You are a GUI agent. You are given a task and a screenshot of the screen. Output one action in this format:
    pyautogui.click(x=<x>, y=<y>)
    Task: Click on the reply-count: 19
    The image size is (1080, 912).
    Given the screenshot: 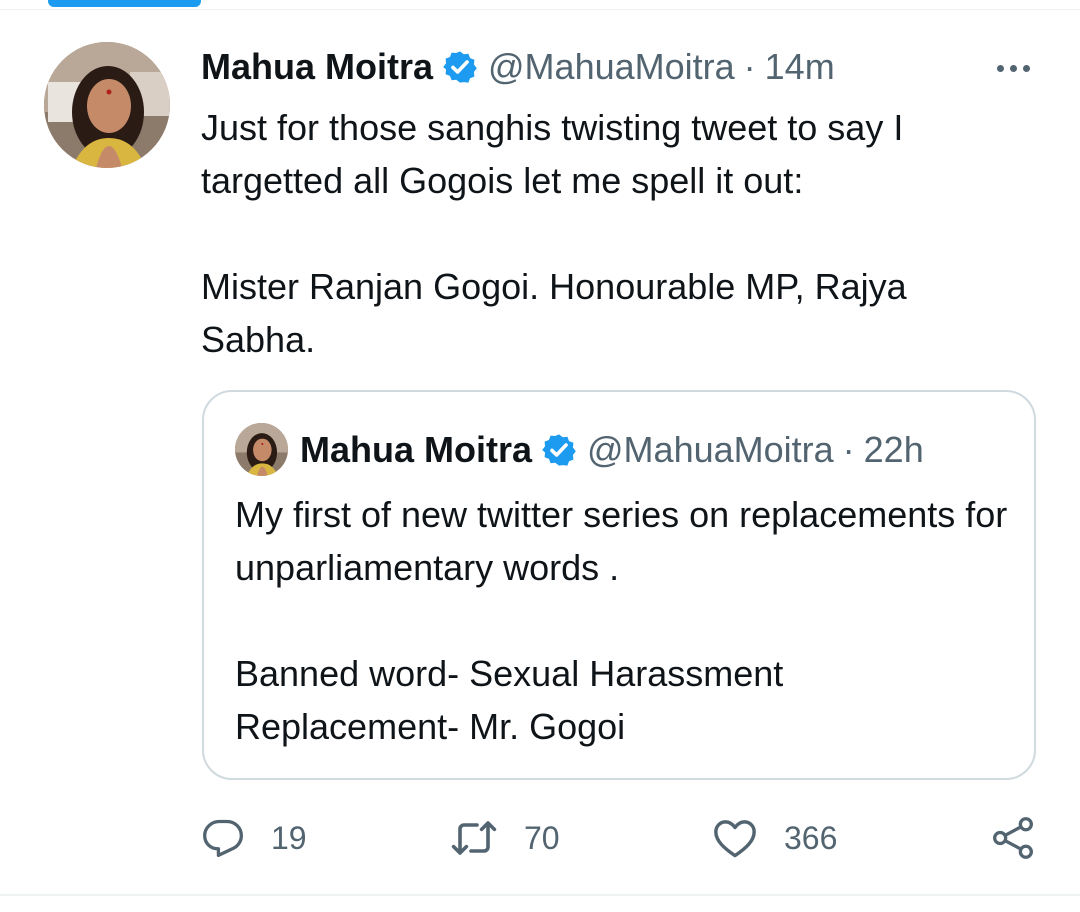 What is the action you would take?
    pyautogui.click(x=289, y=837)
    